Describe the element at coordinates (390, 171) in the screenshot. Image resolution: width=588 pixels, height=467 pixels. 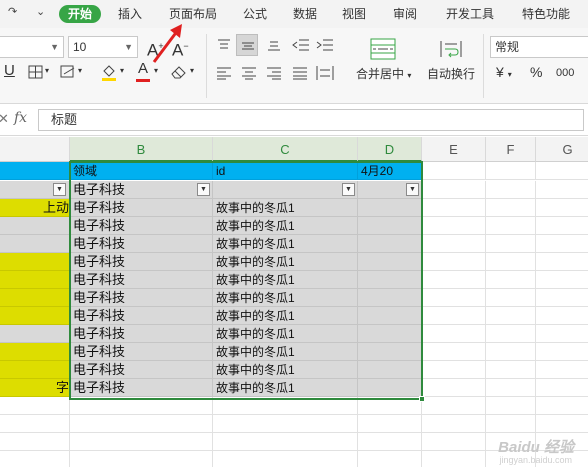
I see `header-cell-d: 4月20` at that location.